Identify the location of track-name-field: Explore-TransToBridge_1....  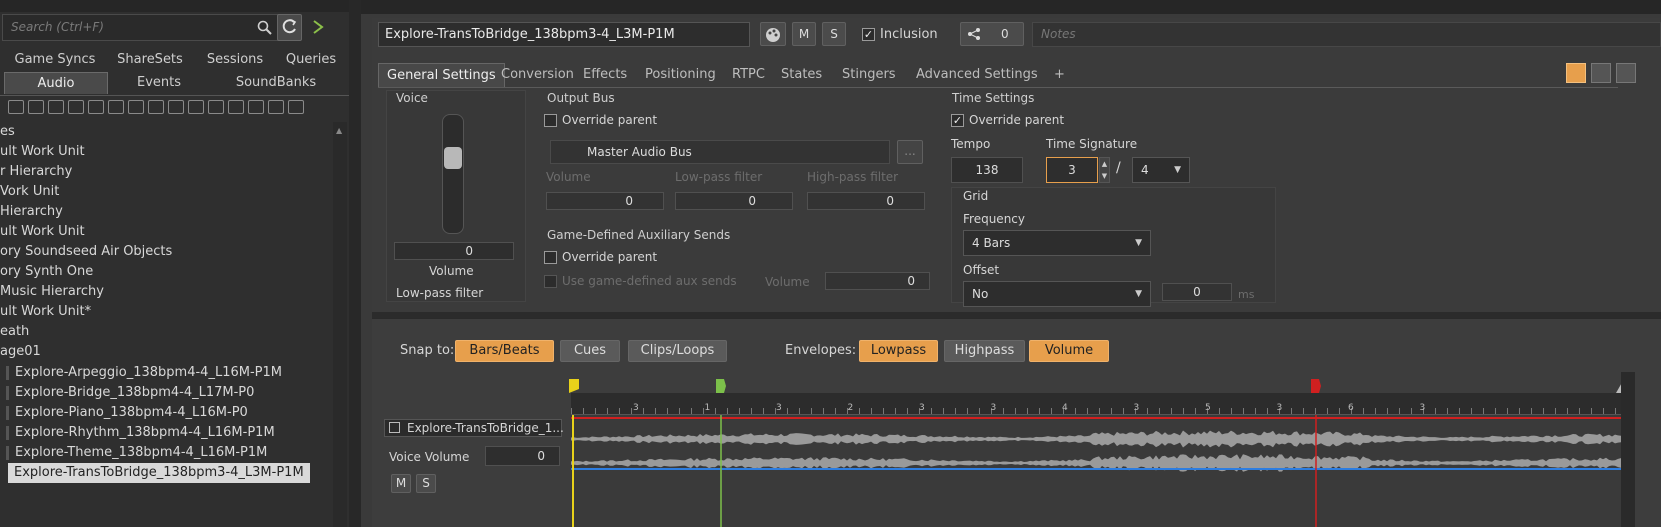
(474, 428).